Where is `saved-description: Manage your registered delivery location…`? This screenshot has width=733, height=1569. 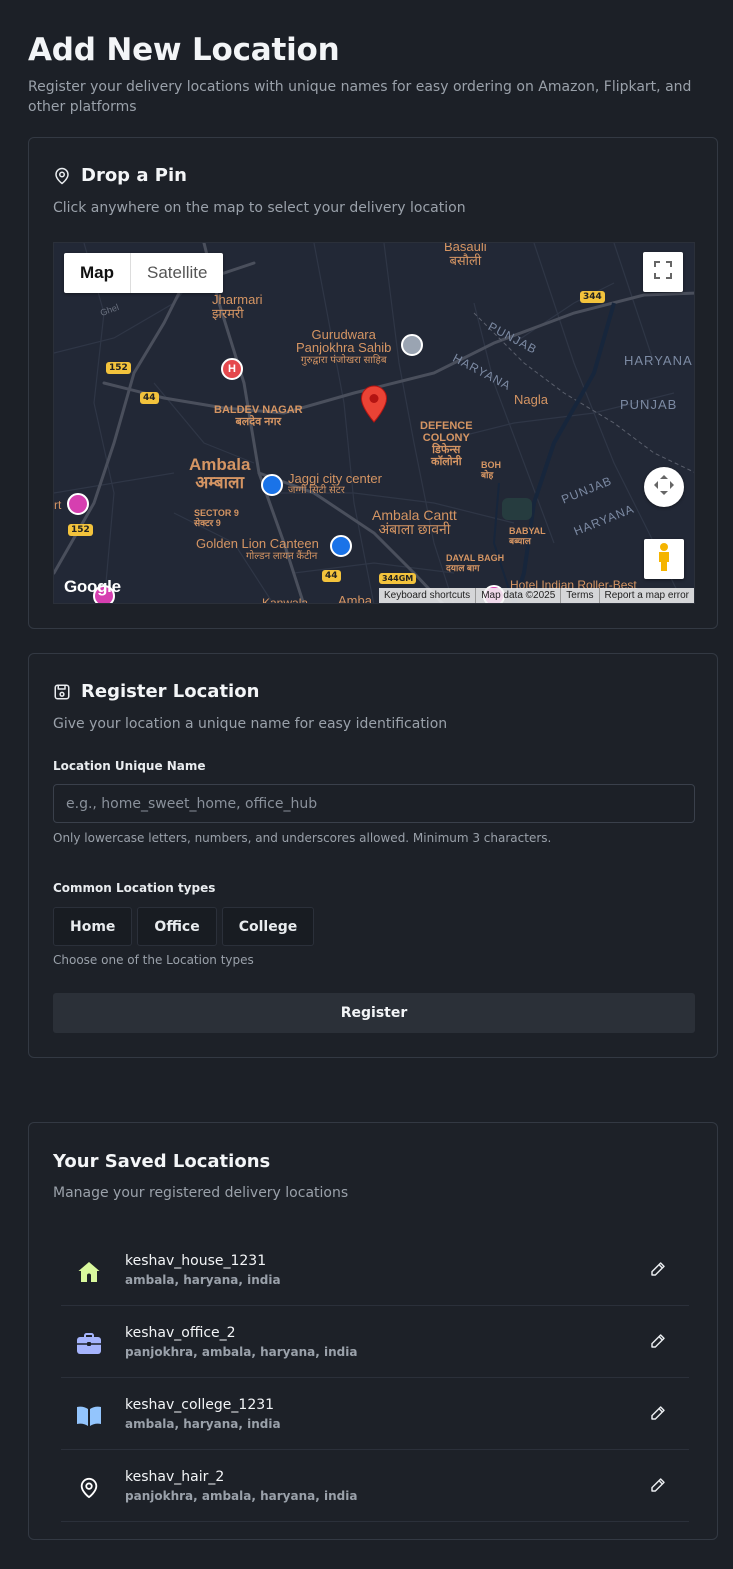
saved-description: Manage your registered delivery location… is located at coordinates (201, 1193).